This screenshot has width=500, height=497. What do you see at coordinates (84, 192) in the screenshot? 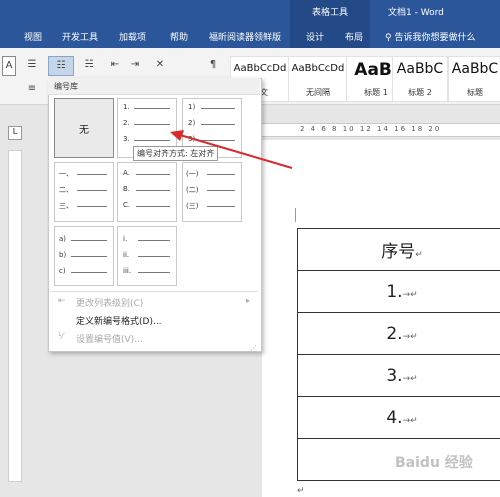
I see `numbering-option-chinese: 一、 二、 三、` at bounding box center [84, 192].